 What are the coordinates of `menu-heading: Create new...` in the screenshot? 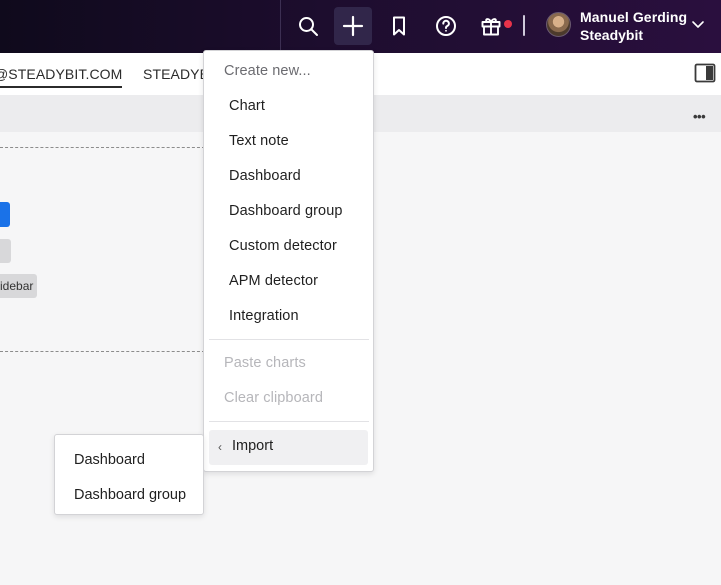 It's located at (267, 71).